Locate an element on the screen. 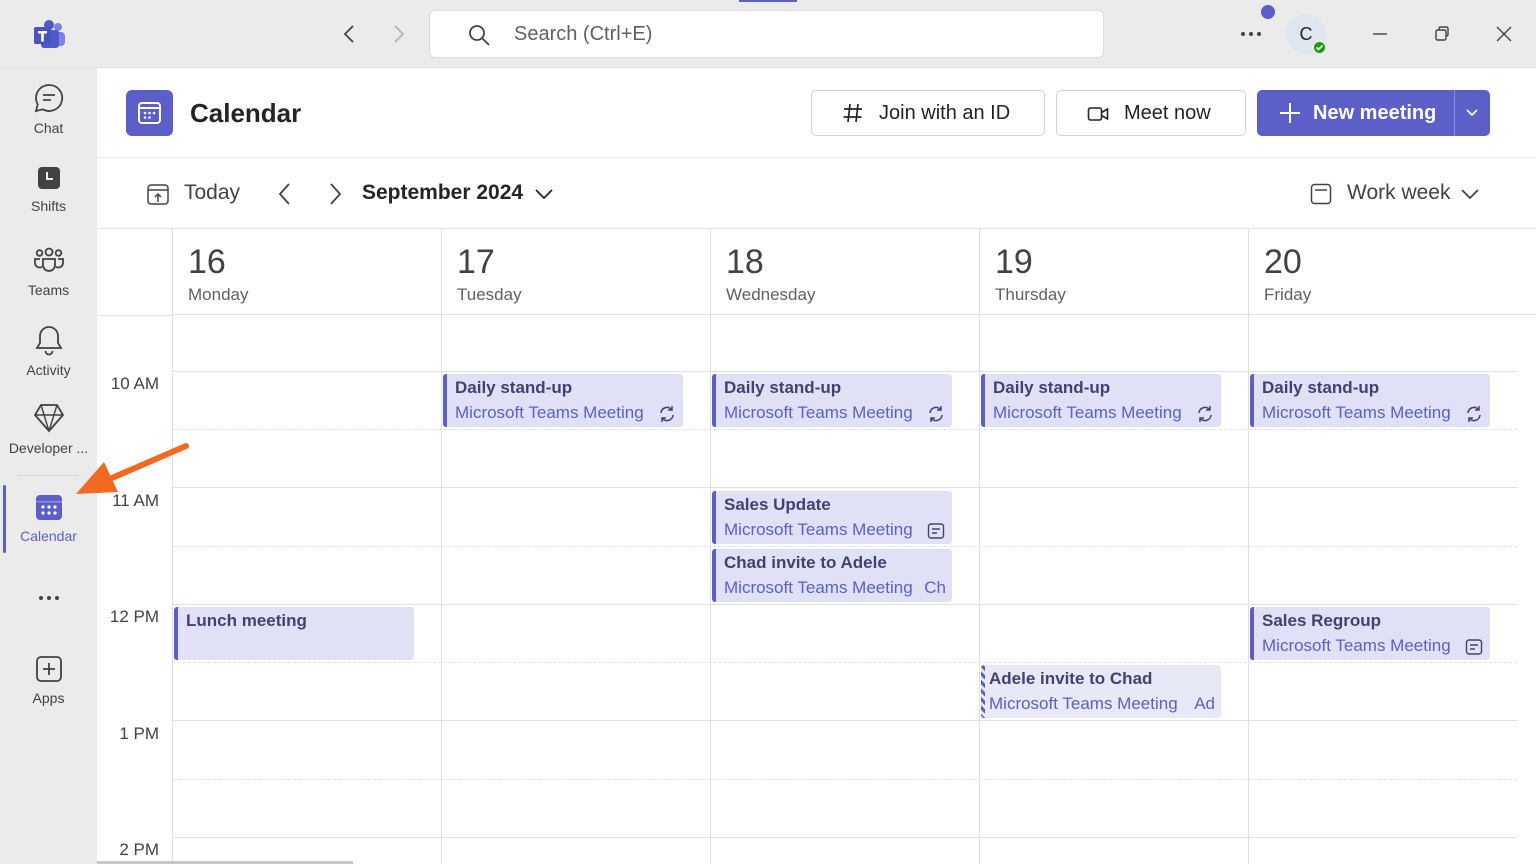 This screenshot has height=864, width=1536. shifts-icon is located at coordinates (48, 178).